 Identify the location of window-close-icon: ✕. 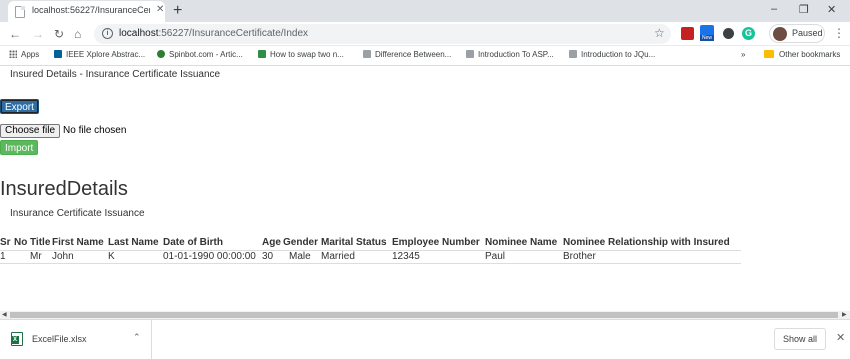
(831, 9).